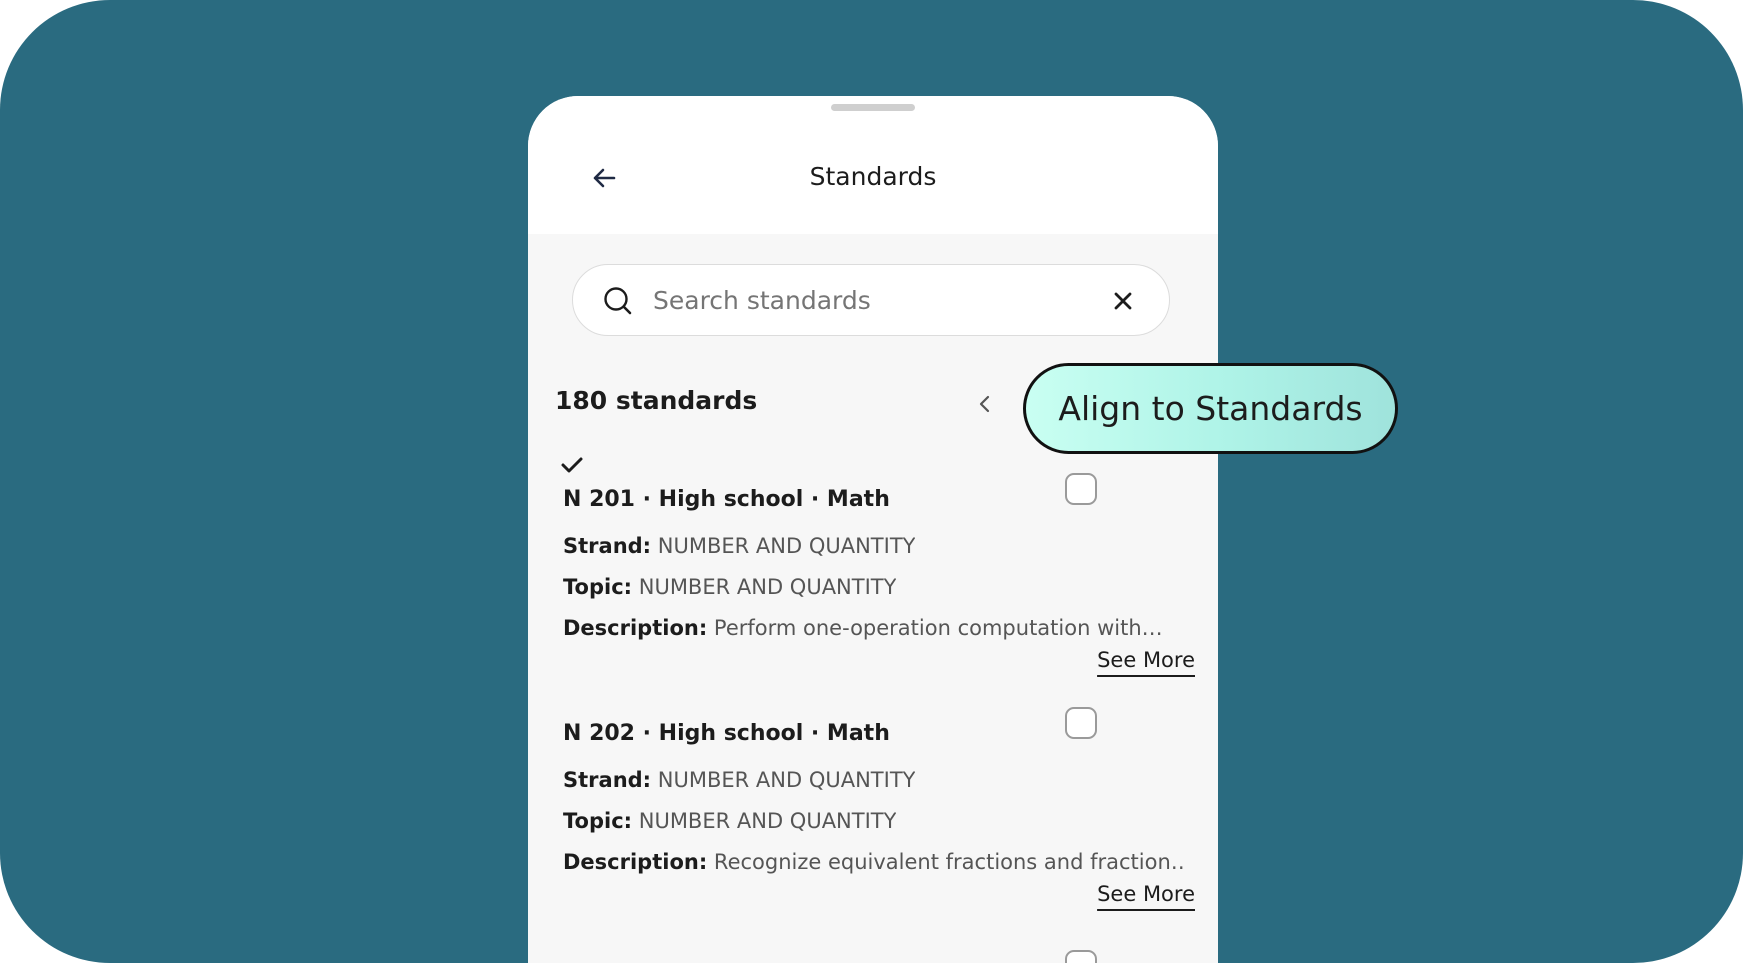 The width and height of the screenshot is (1743, 963). I want to click on chevron-left-icon, so click(985, 404).